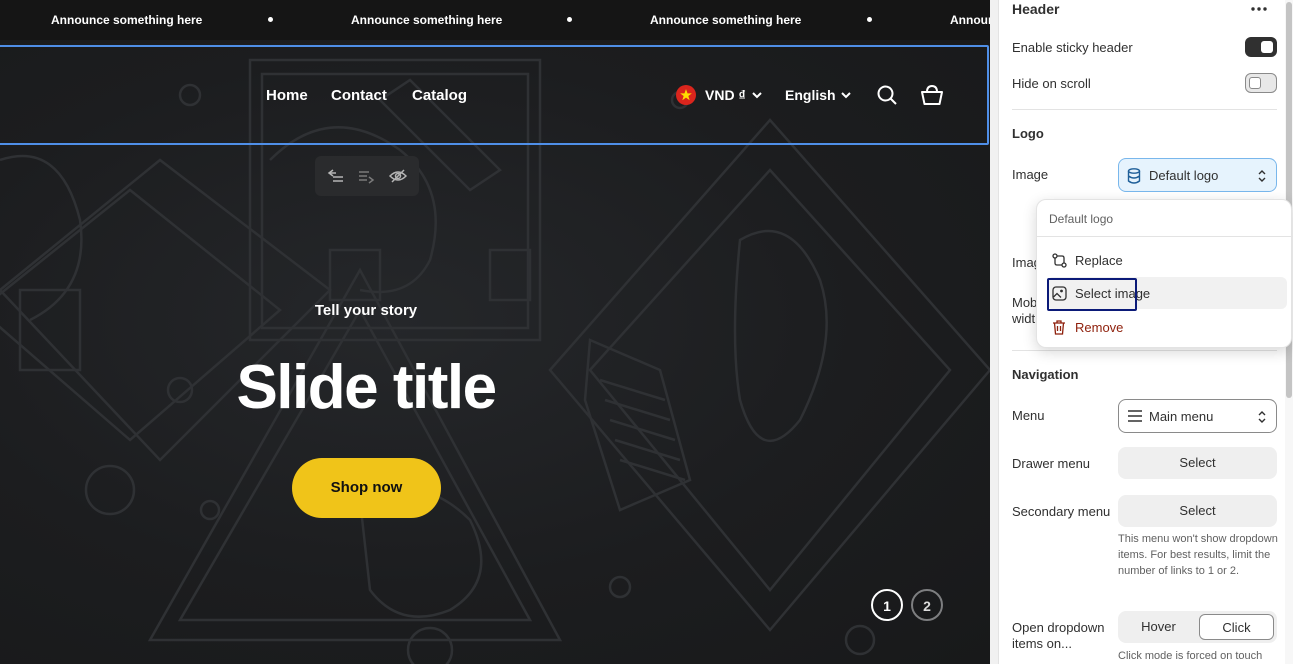 The image size is (1293, 664). Describe the element at coordinates (1058, 627) in the screenshot. I see `open-dropdown-label: Open dropdown` at that location.